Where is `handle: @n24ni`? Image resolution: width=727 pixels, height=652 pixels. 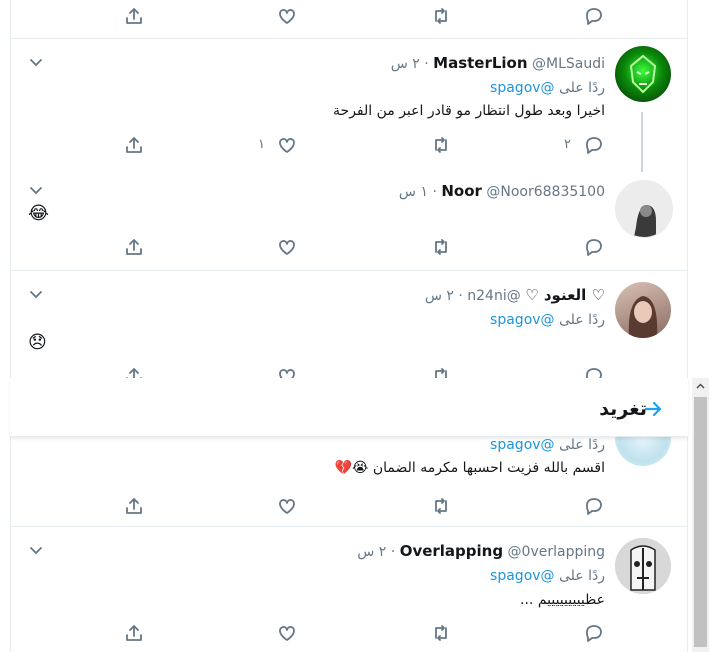 handle: @n24ni is located at coordinates (493, 296).